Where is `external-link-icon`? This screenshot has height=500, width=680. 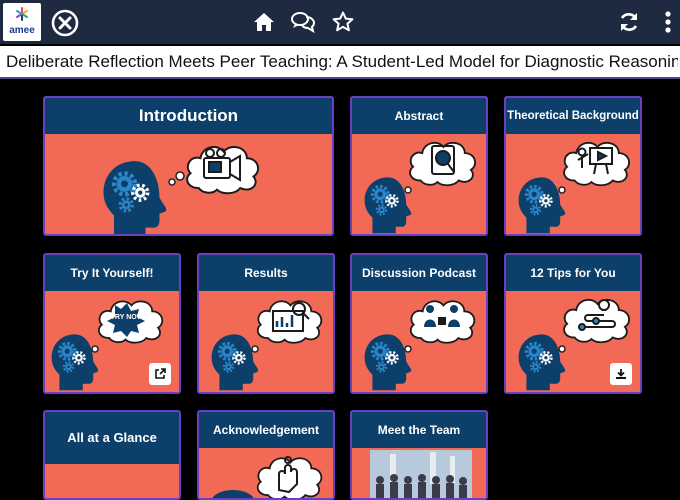 external-link-icon is located at coordinates (160, 373).